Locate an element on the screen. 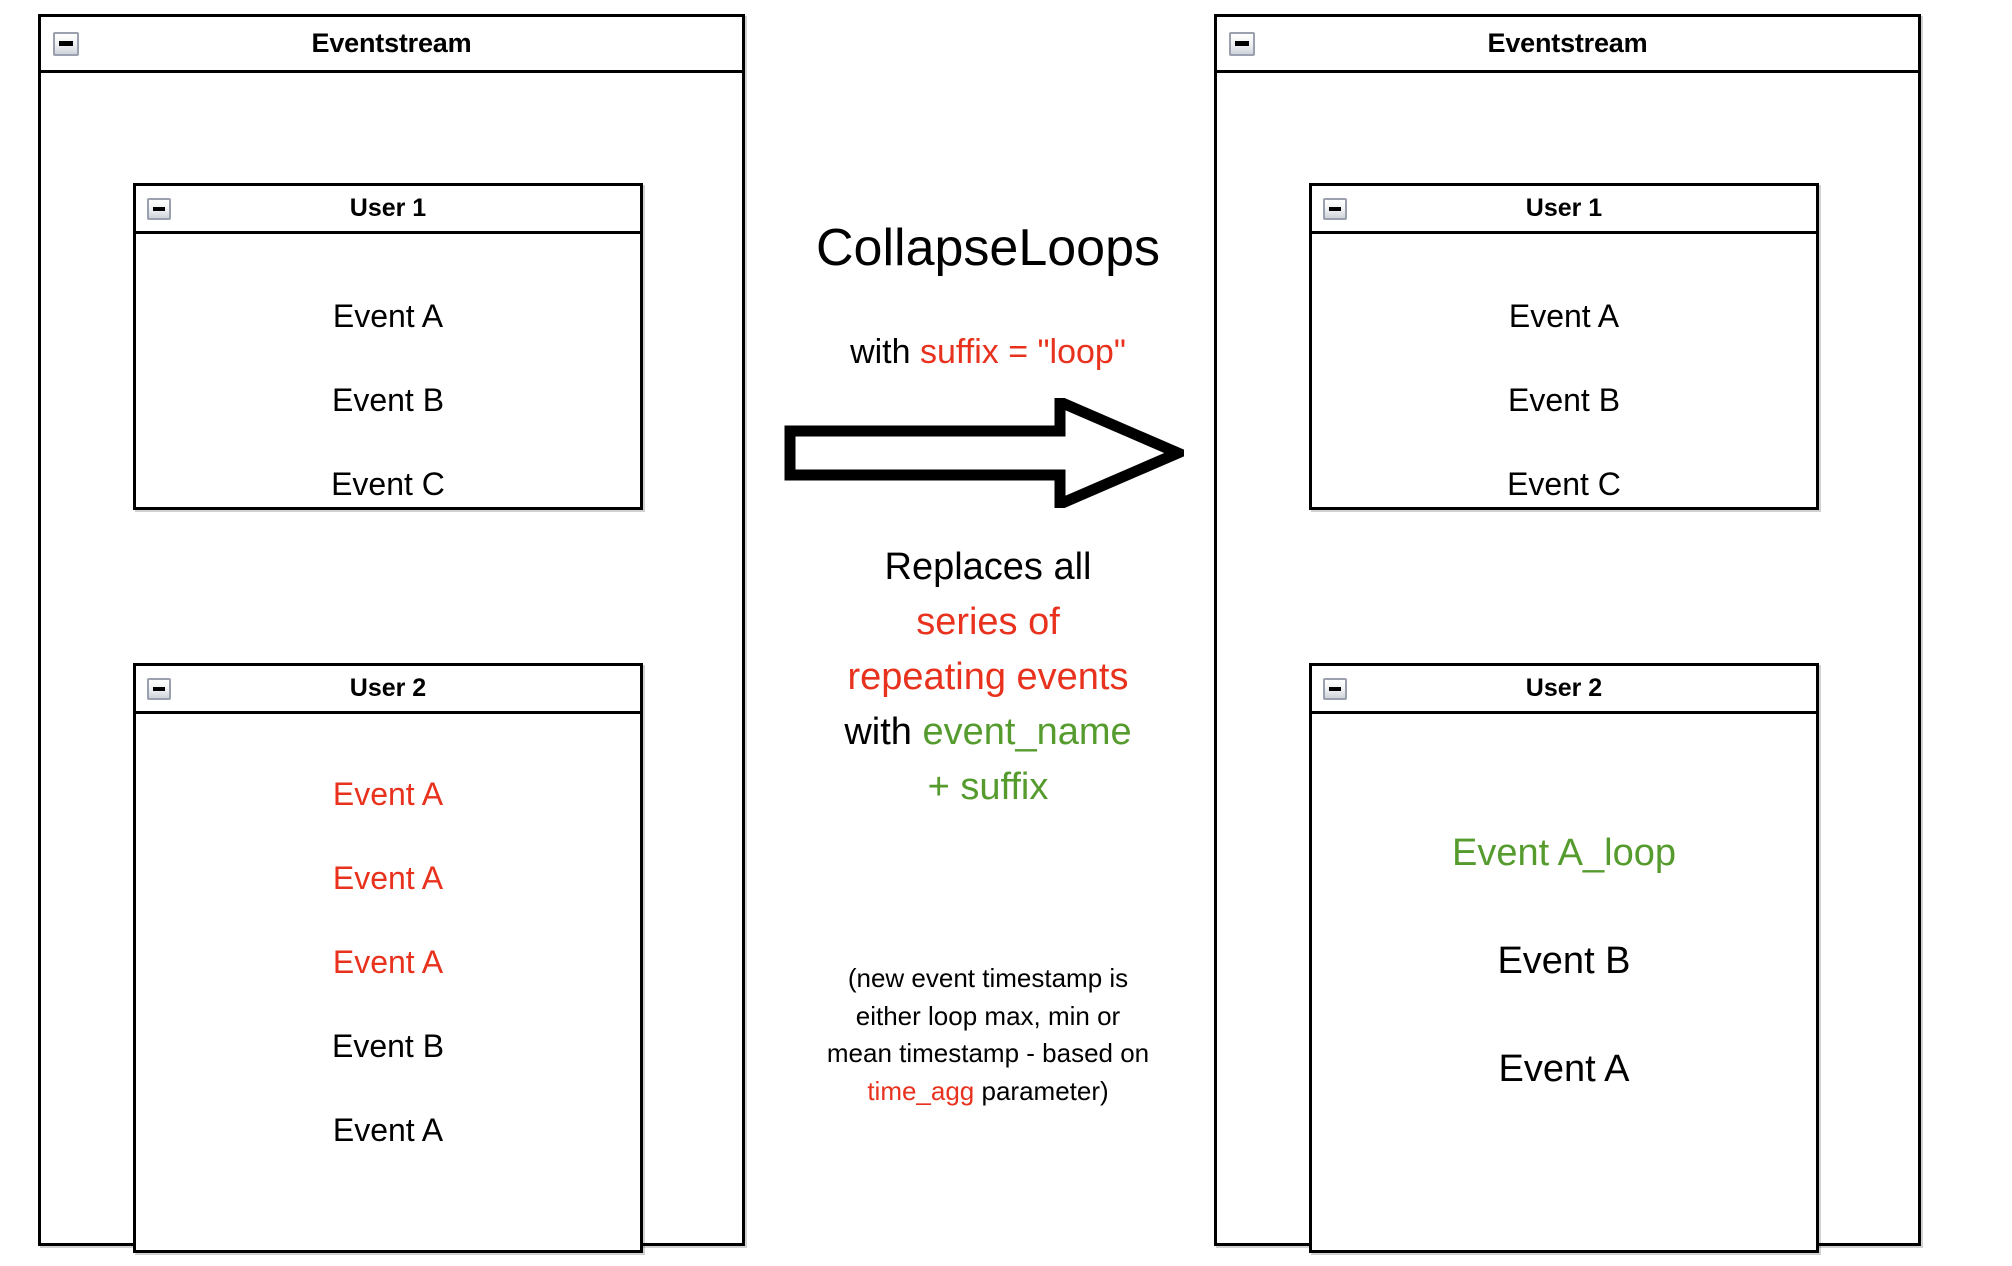  timestamp-note-line-4-suffix: parameter) is located at coordinates (1041, 1091).